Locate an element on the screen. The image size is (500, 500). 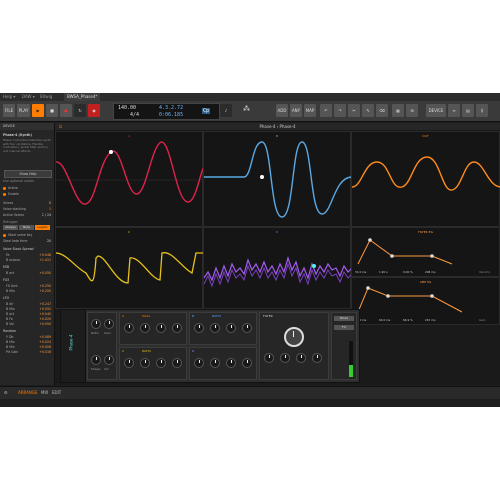
pencil-icon: ✎ is located at coordinates (368, 110).